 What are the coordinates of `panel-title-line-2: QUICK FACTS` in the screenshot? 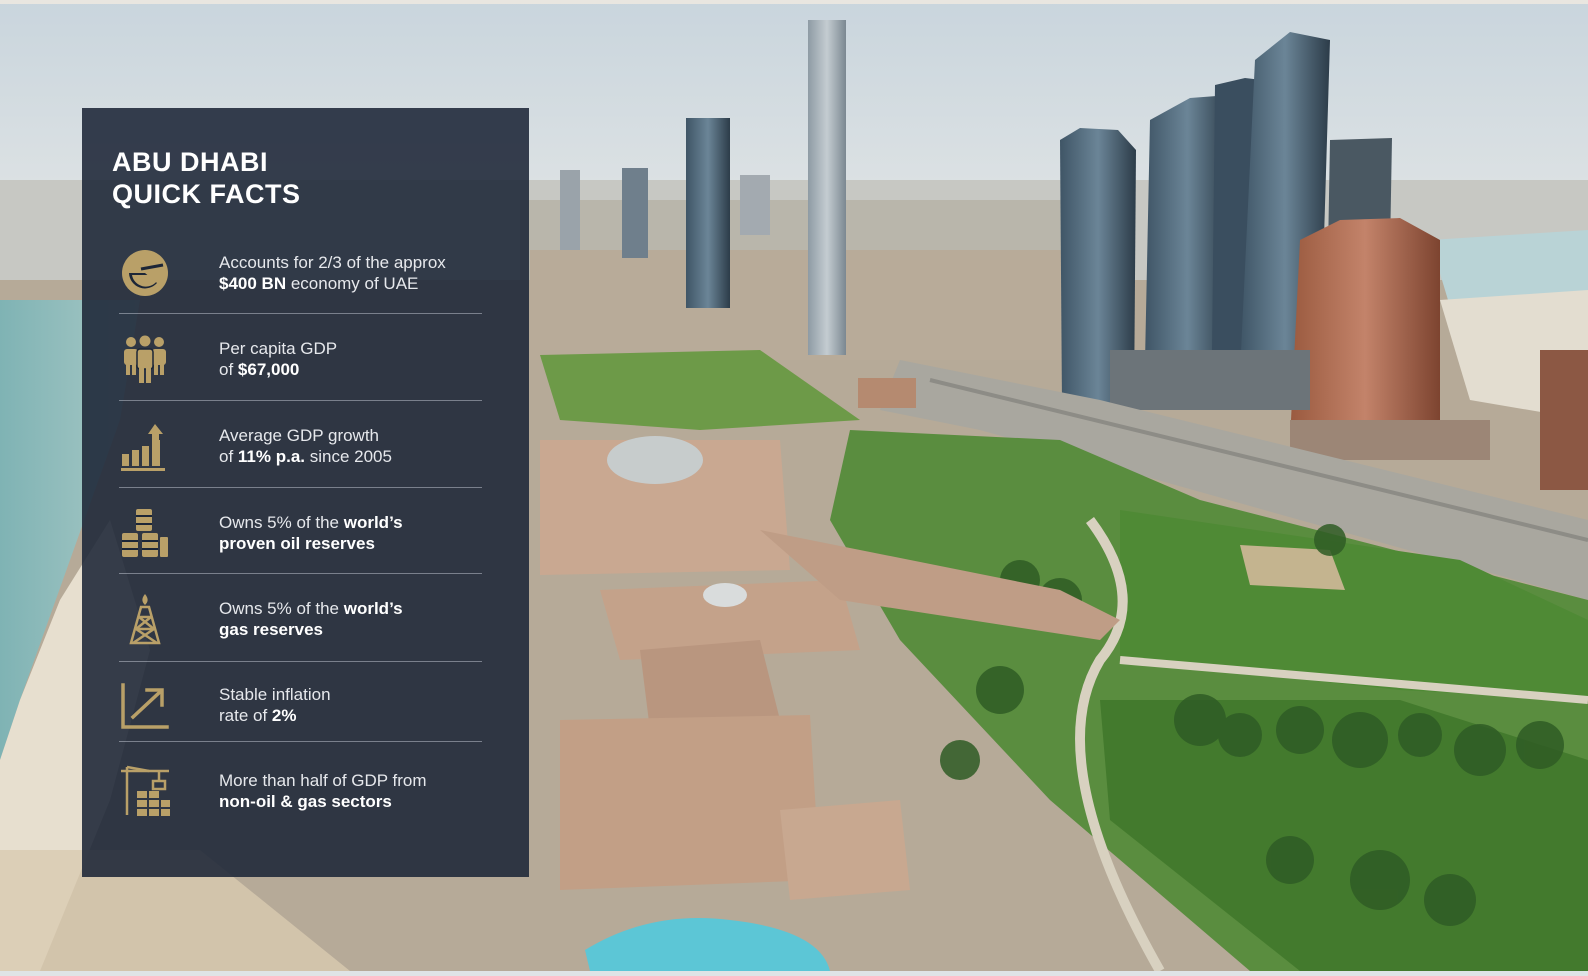 It's located at (206, 194).